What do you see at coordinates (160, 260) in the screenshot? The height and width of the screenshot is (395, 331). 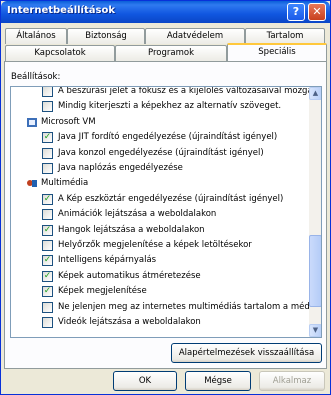 I see `settings-option: ✓ Intelligens képárnyalás` at bounding box center [160, 260].